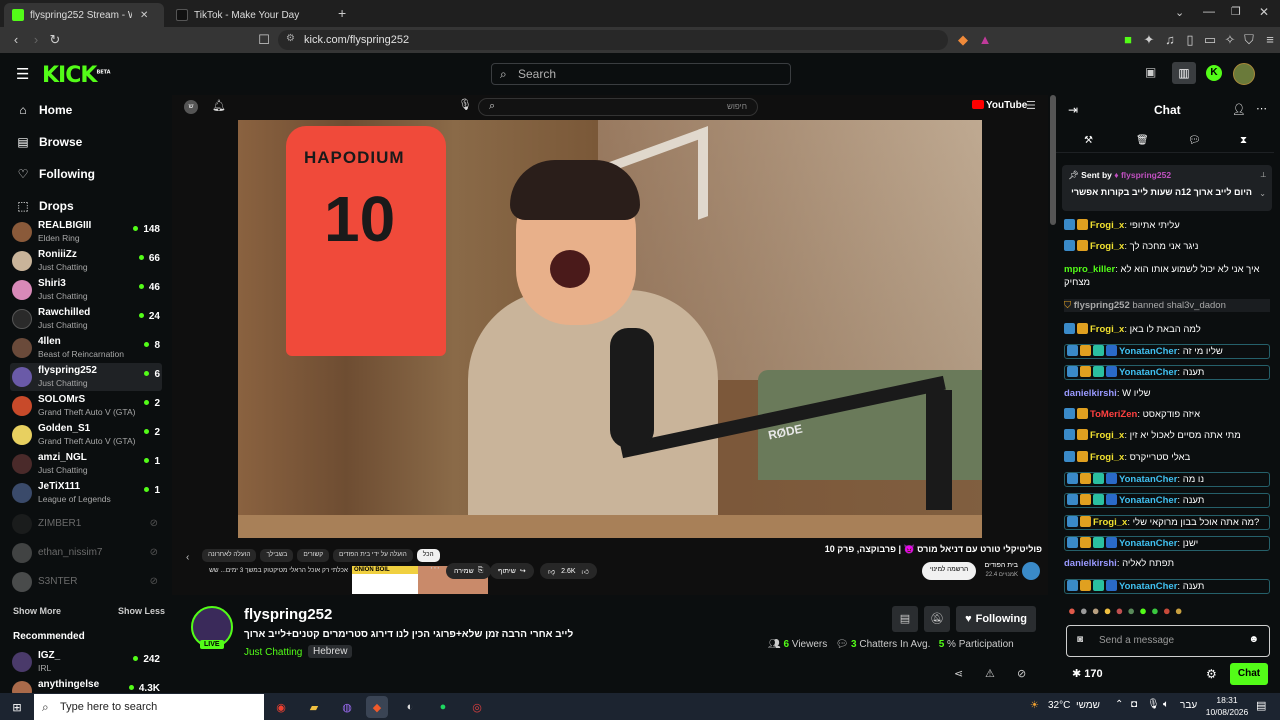  What do you see at coordinates (86, 435) in the screenshot?
I see `channel-item: Golden_S1 Grand Theft Auto V (GTA) 2` at bounding box center [86, 435].